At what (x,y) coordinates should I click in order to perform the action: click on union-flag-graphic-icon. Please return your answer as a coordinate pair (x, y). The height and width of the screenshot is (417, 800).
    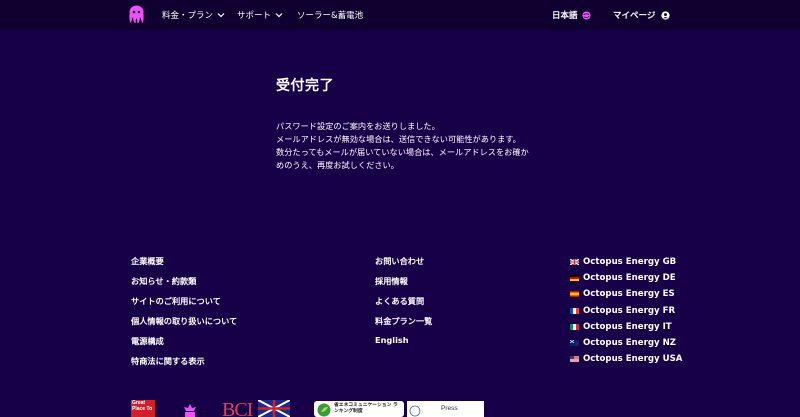
    Looking at the image, I should click on (274, 408).